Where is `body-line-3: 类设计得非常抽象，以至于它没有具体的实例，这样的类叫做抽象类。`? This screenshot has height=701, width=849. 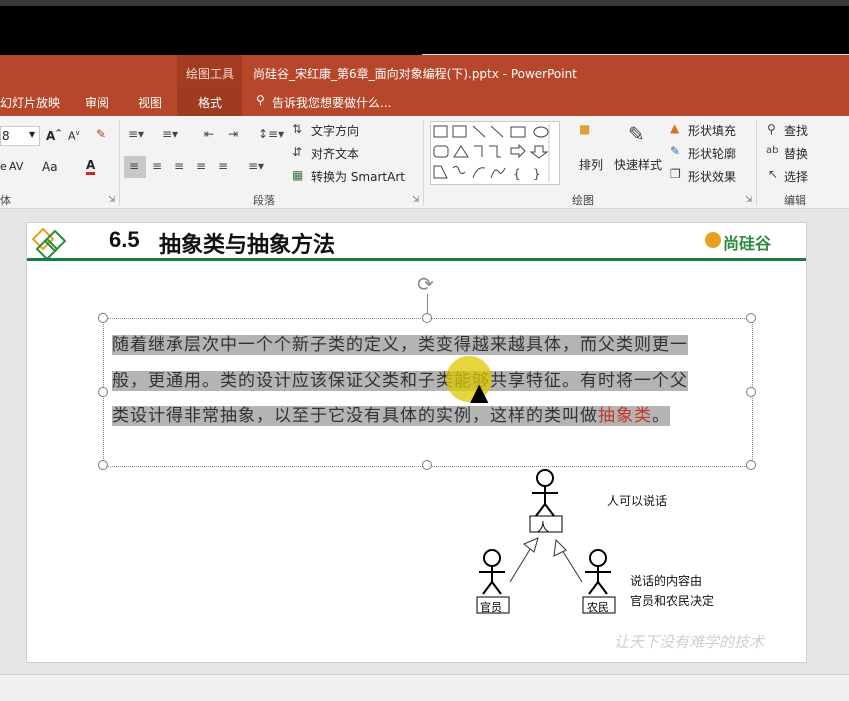 body-line-3: 类设计得非常抽象，以至于它没有具体的实例，这样的类叫做抽象类。 is located at coordinates (422, 413).